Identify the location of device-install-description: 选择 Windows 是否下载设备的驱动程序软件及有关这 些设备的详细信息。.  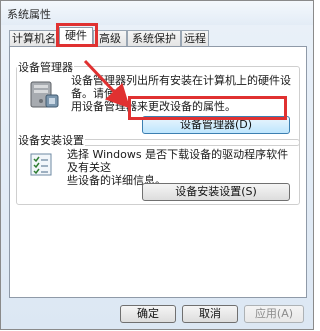
(182, 167).